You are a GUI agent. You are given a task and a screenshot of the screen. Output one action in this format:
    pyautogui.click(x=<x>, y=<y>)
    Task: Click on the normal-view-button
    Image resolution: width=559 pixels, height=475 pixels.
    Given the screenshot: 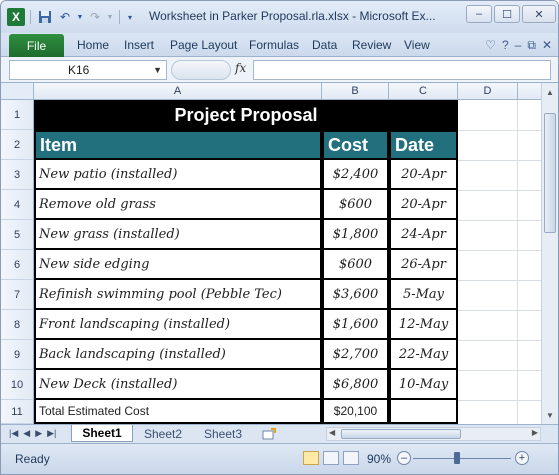 What is the action you would take?
    pyautogui.click(x=311, y=458)
    